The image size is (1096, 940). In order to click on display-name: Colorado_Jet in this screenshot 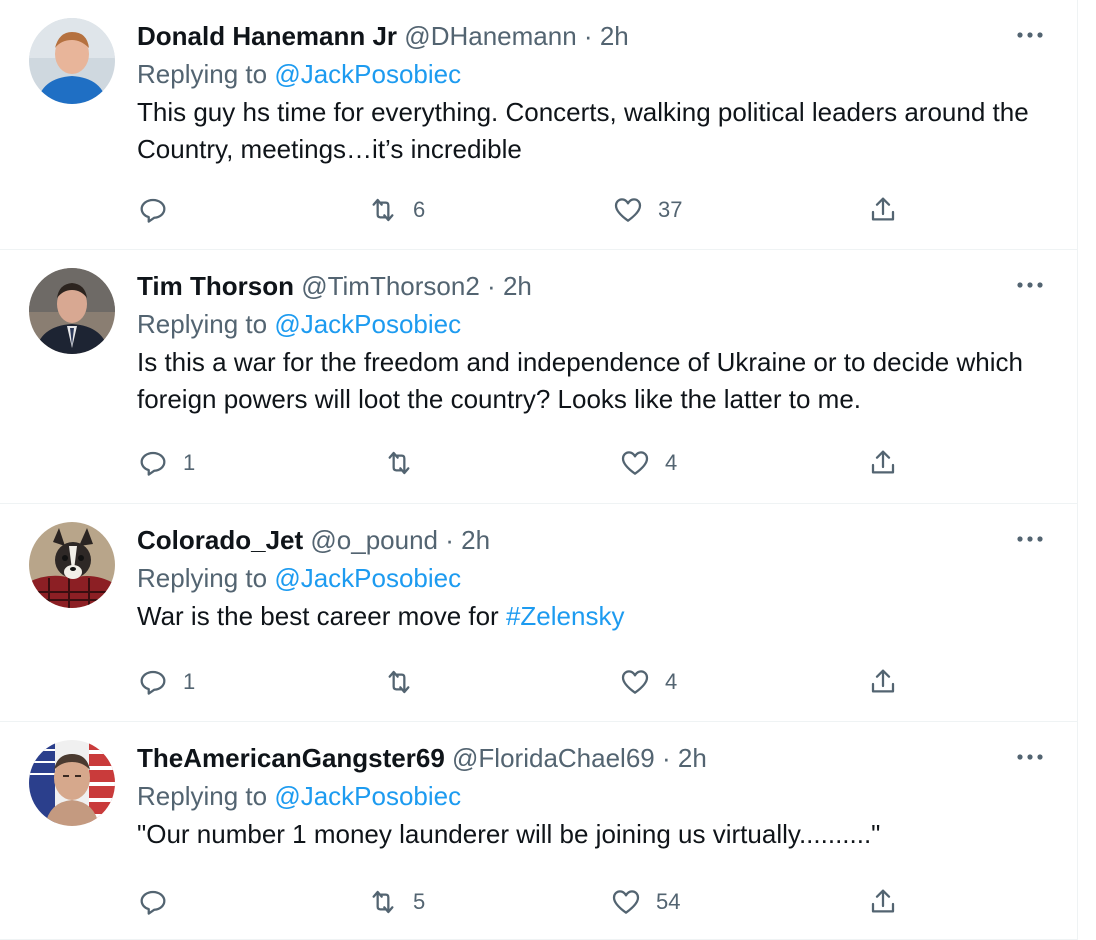, I will do `click(220, 540)`.